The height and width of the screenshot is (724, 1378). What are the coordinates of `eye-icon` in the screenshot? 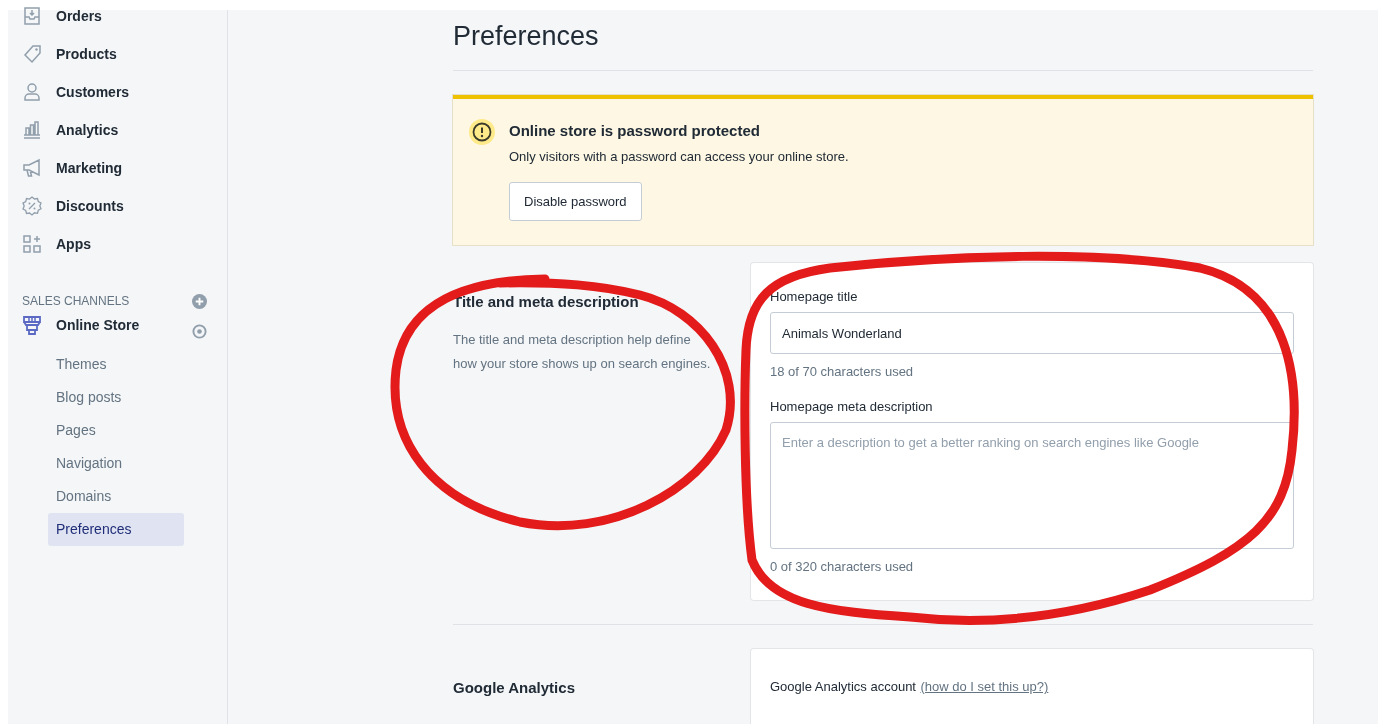 It's located at (199, 331).